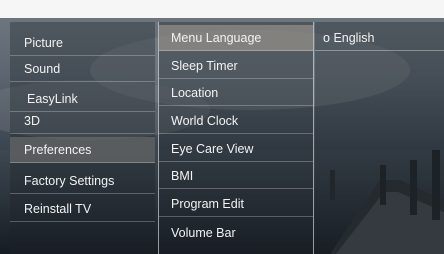  Describe the element at coordinates (82, 43) in the screenshot. I see `menu-item-picture: Picture` at that location.